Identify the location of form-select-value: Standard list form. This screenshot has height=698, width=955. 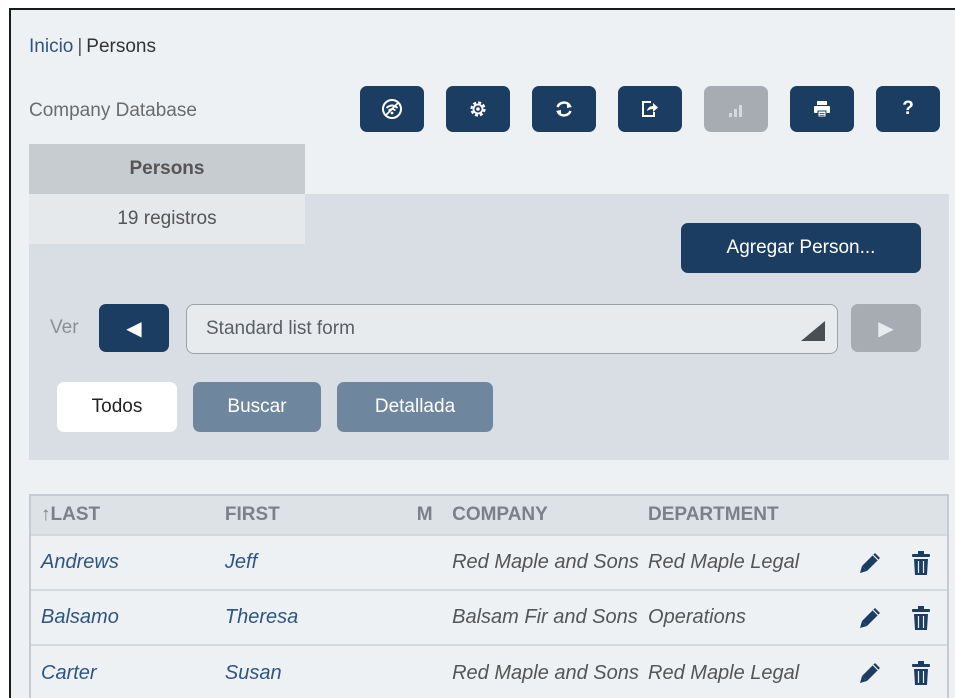
(280, 328).